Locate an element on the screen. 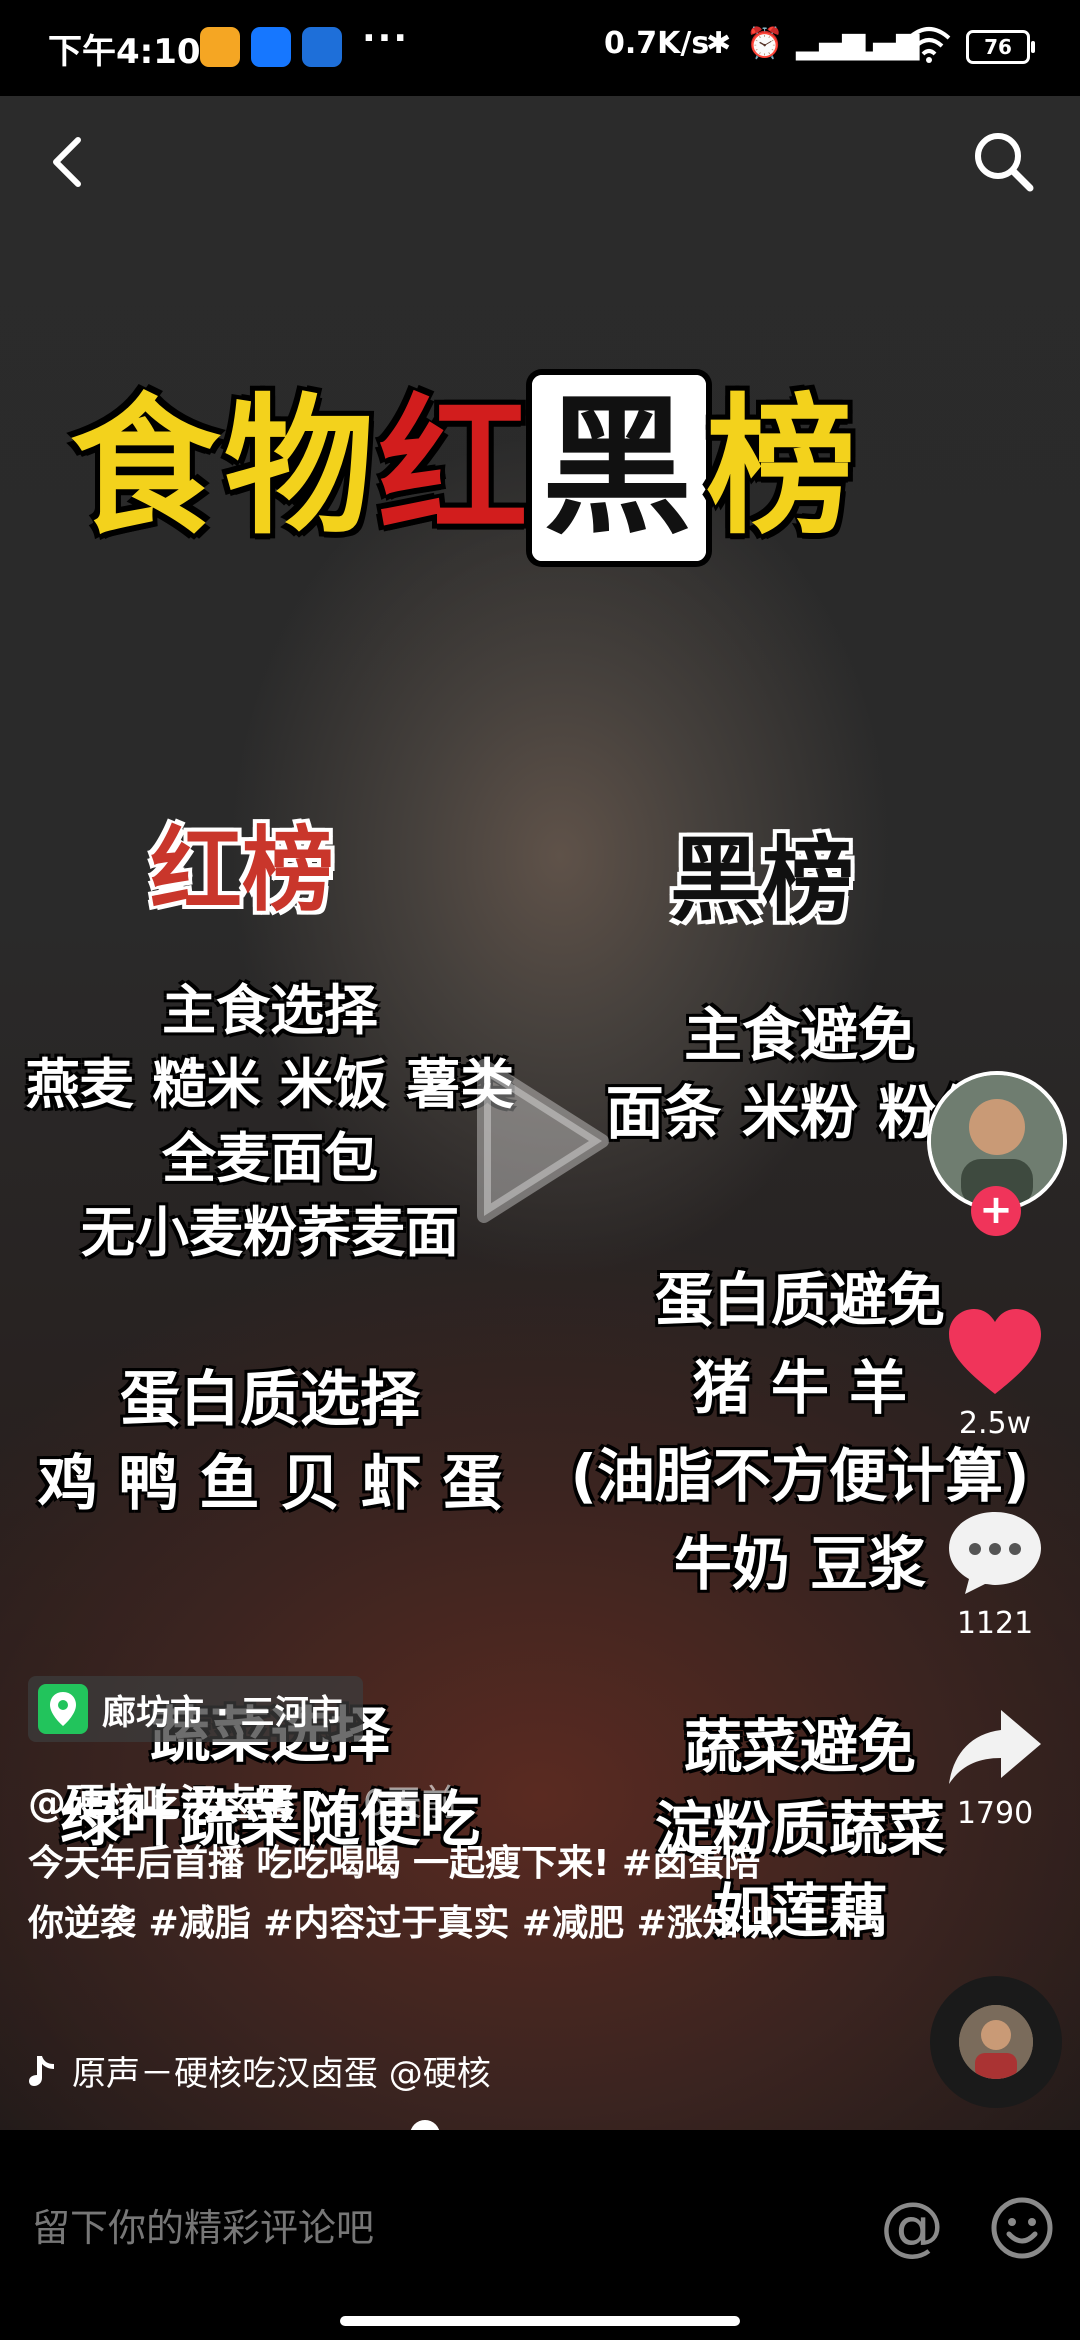 This screenshot has height=2340, width=1080. share-count: 1790 is located at coordinates (995, 1813).